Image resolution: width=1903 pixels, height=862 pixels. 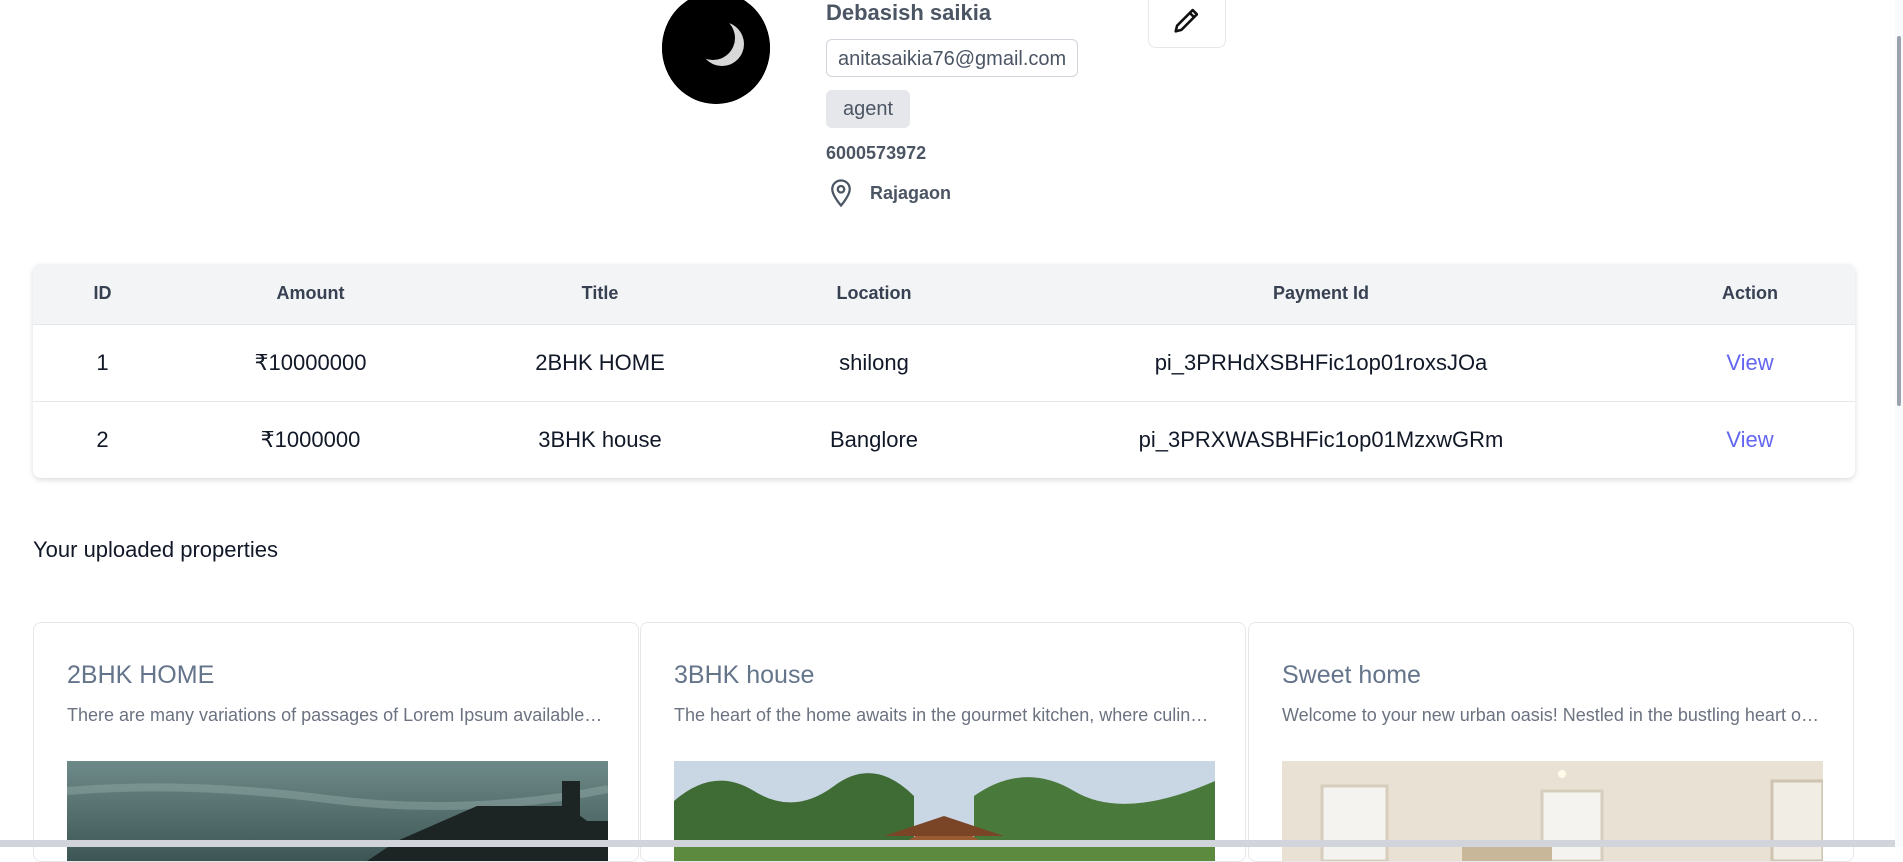 What do you see at coordinates (874, 439) in the screenshot?
I see `cell-location: Banglore` at bounding box center [874, 439].